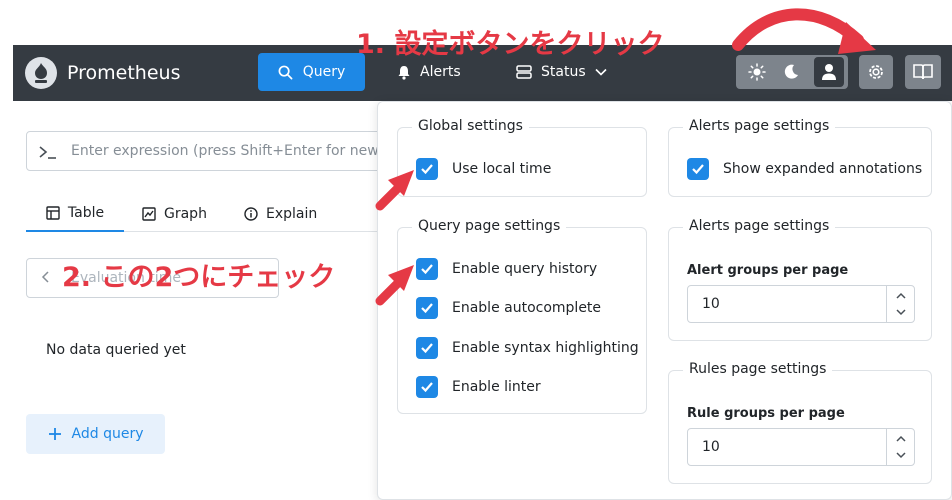 The image size is (952, 500). What do you see at coordinates (41, 73) in the screenshot?
I see `prometheus-logo-icon` at bounding box center [41, 73].